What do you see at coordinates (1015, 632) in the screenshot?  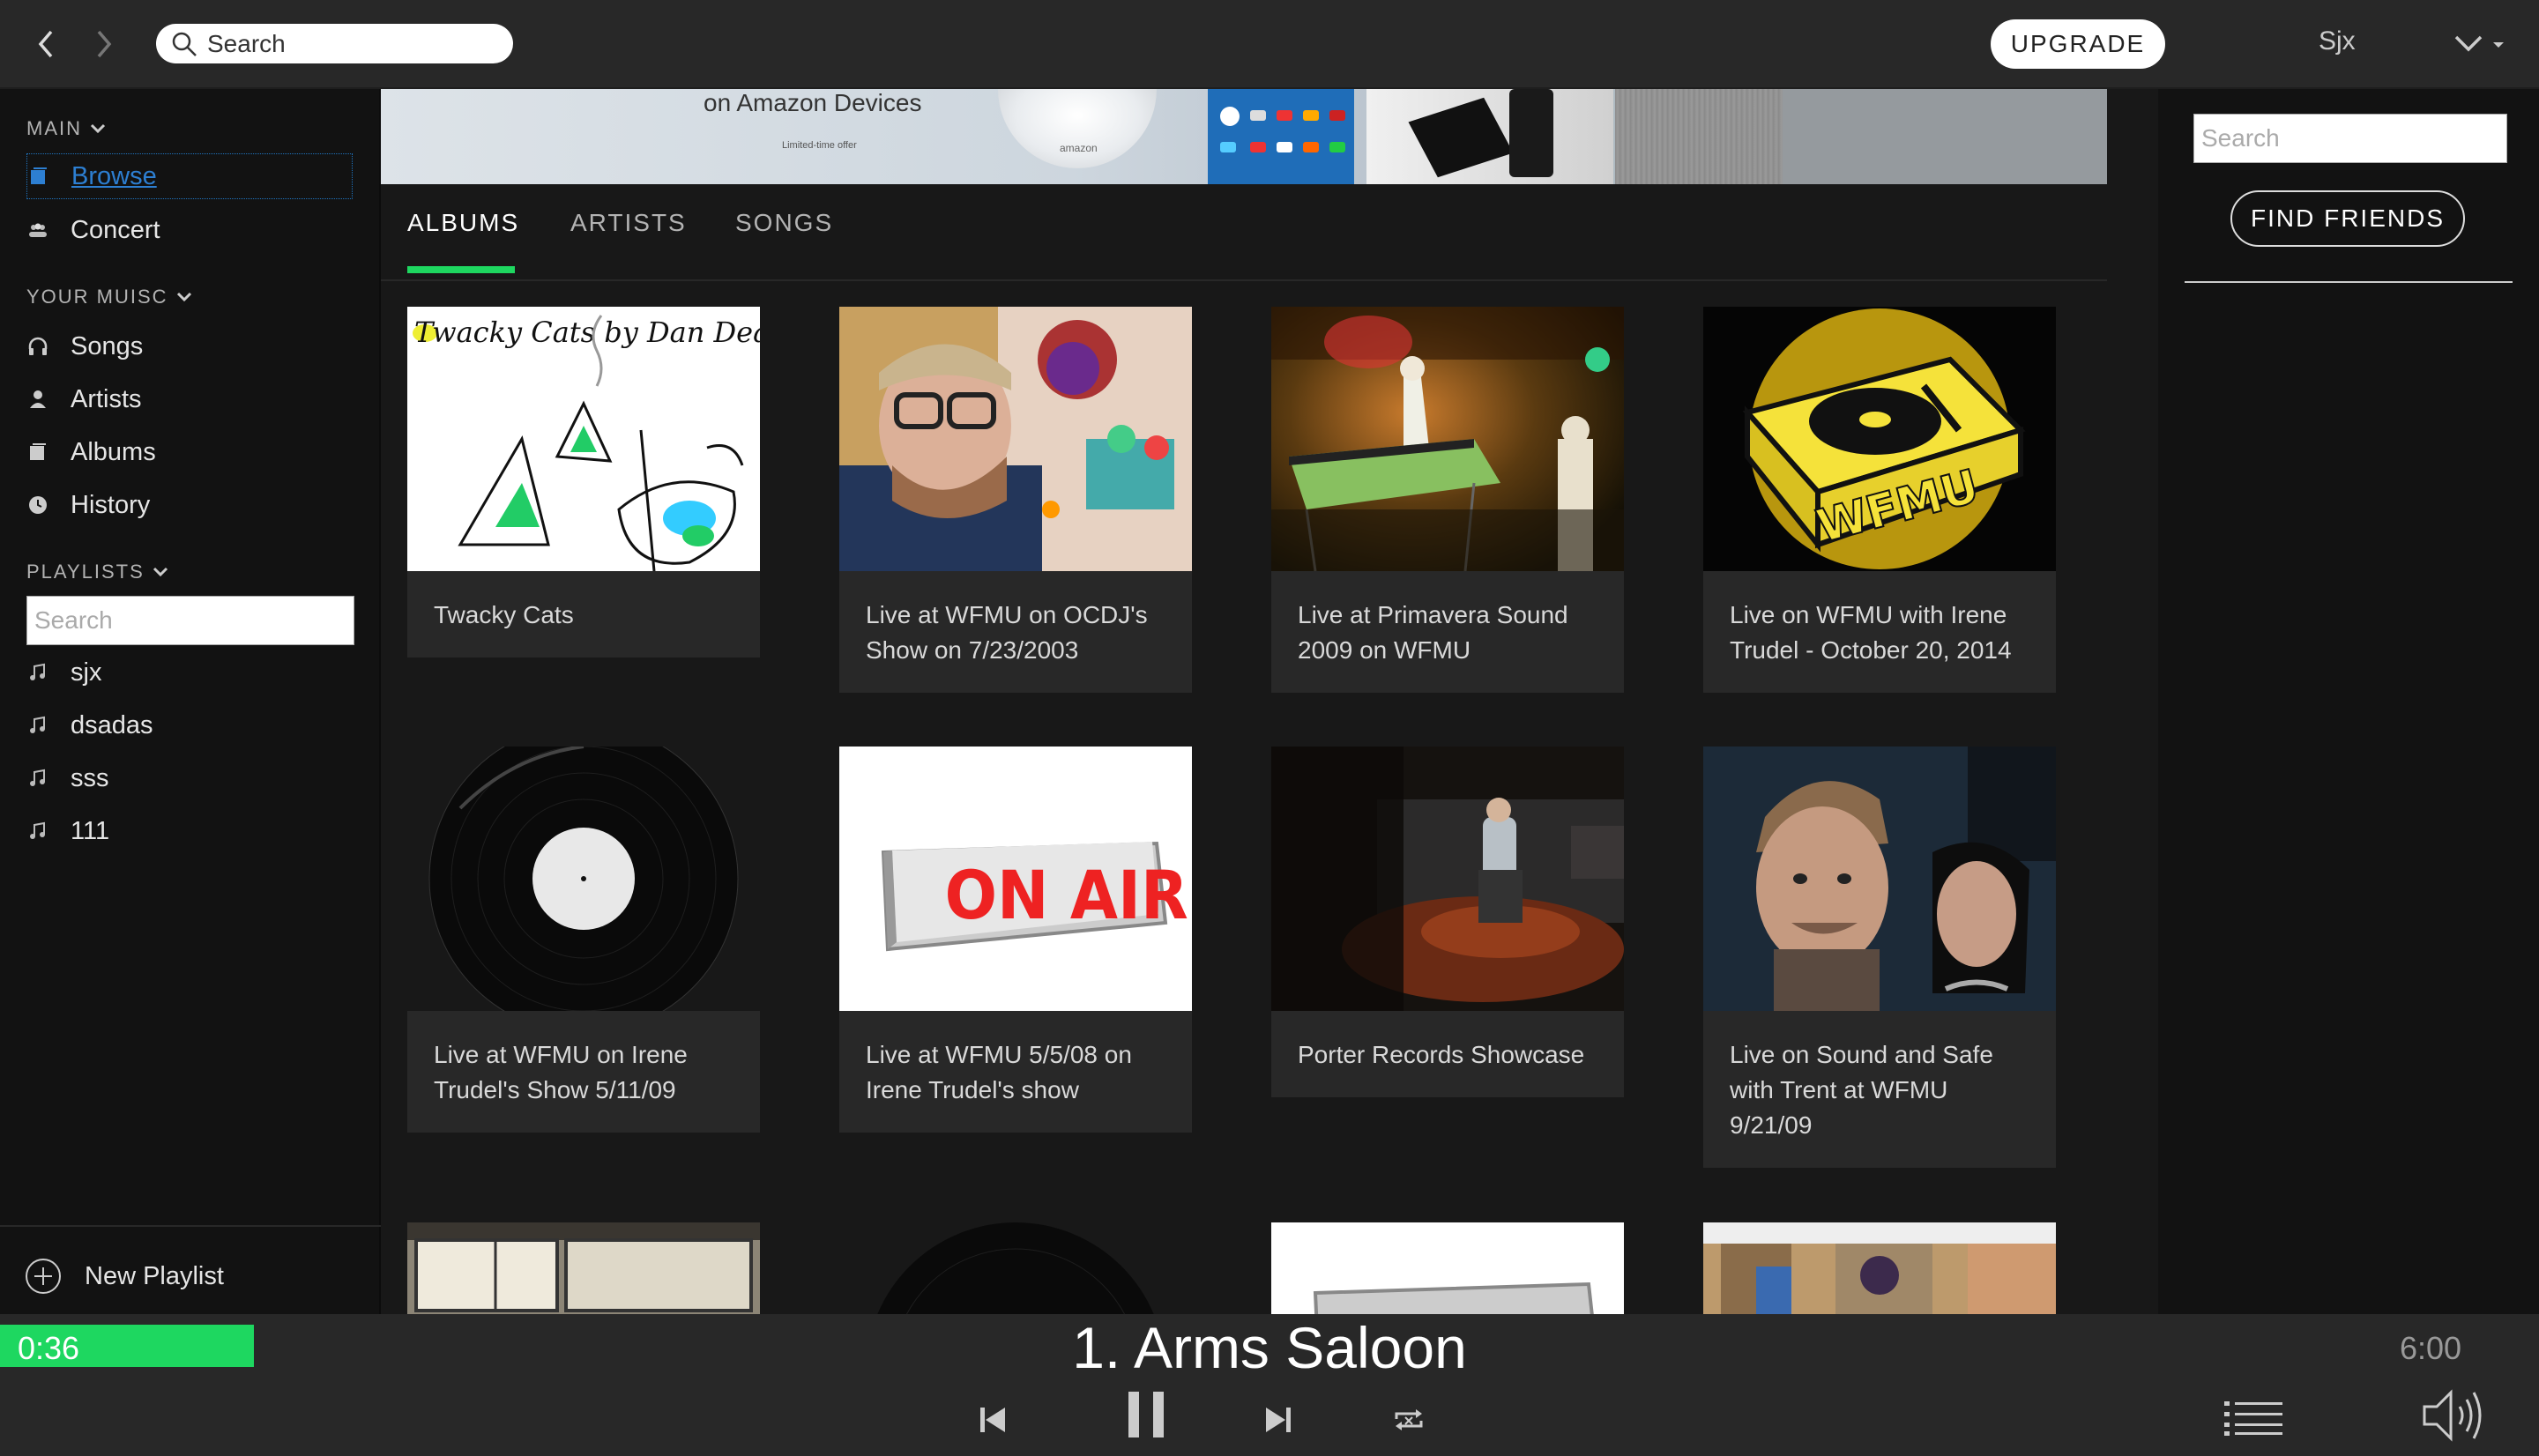 I see `album-title: Live at WFMU on OCDJ's Show on 7/23/2003` at bounding box center [1015, 632].